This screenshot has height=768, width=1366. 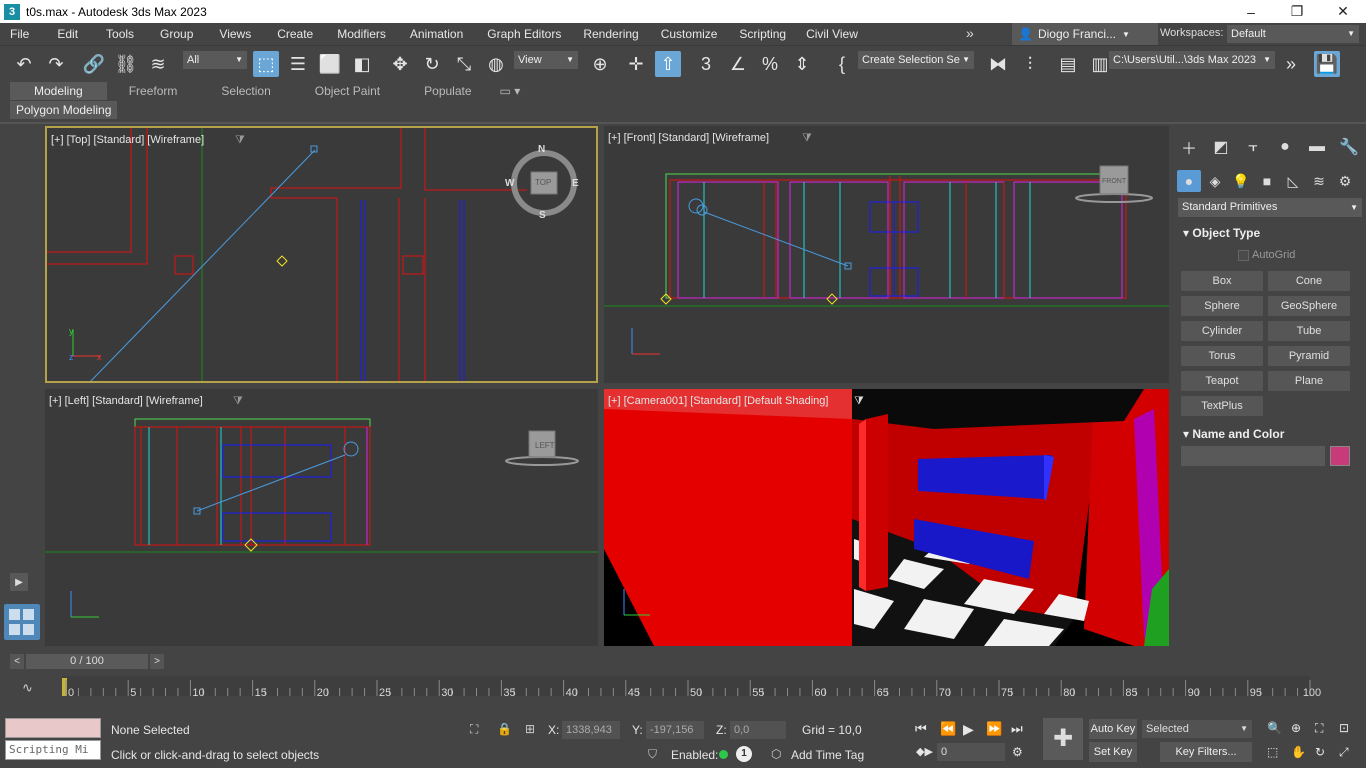 What do you see at coordinates (1221, 147) in the screenshot?
I see `modify-tab-icon: ◩` at bounding box center [1221, 147].